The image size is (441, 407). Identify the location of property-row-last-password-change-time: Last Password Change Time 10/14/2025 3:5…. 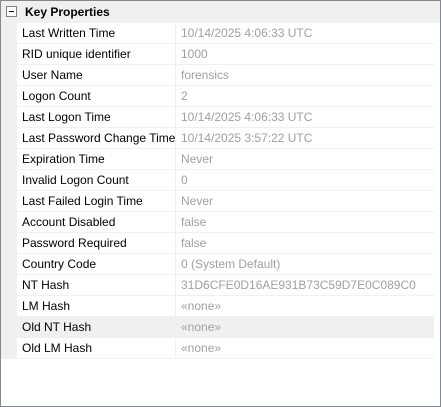
(220, 138).